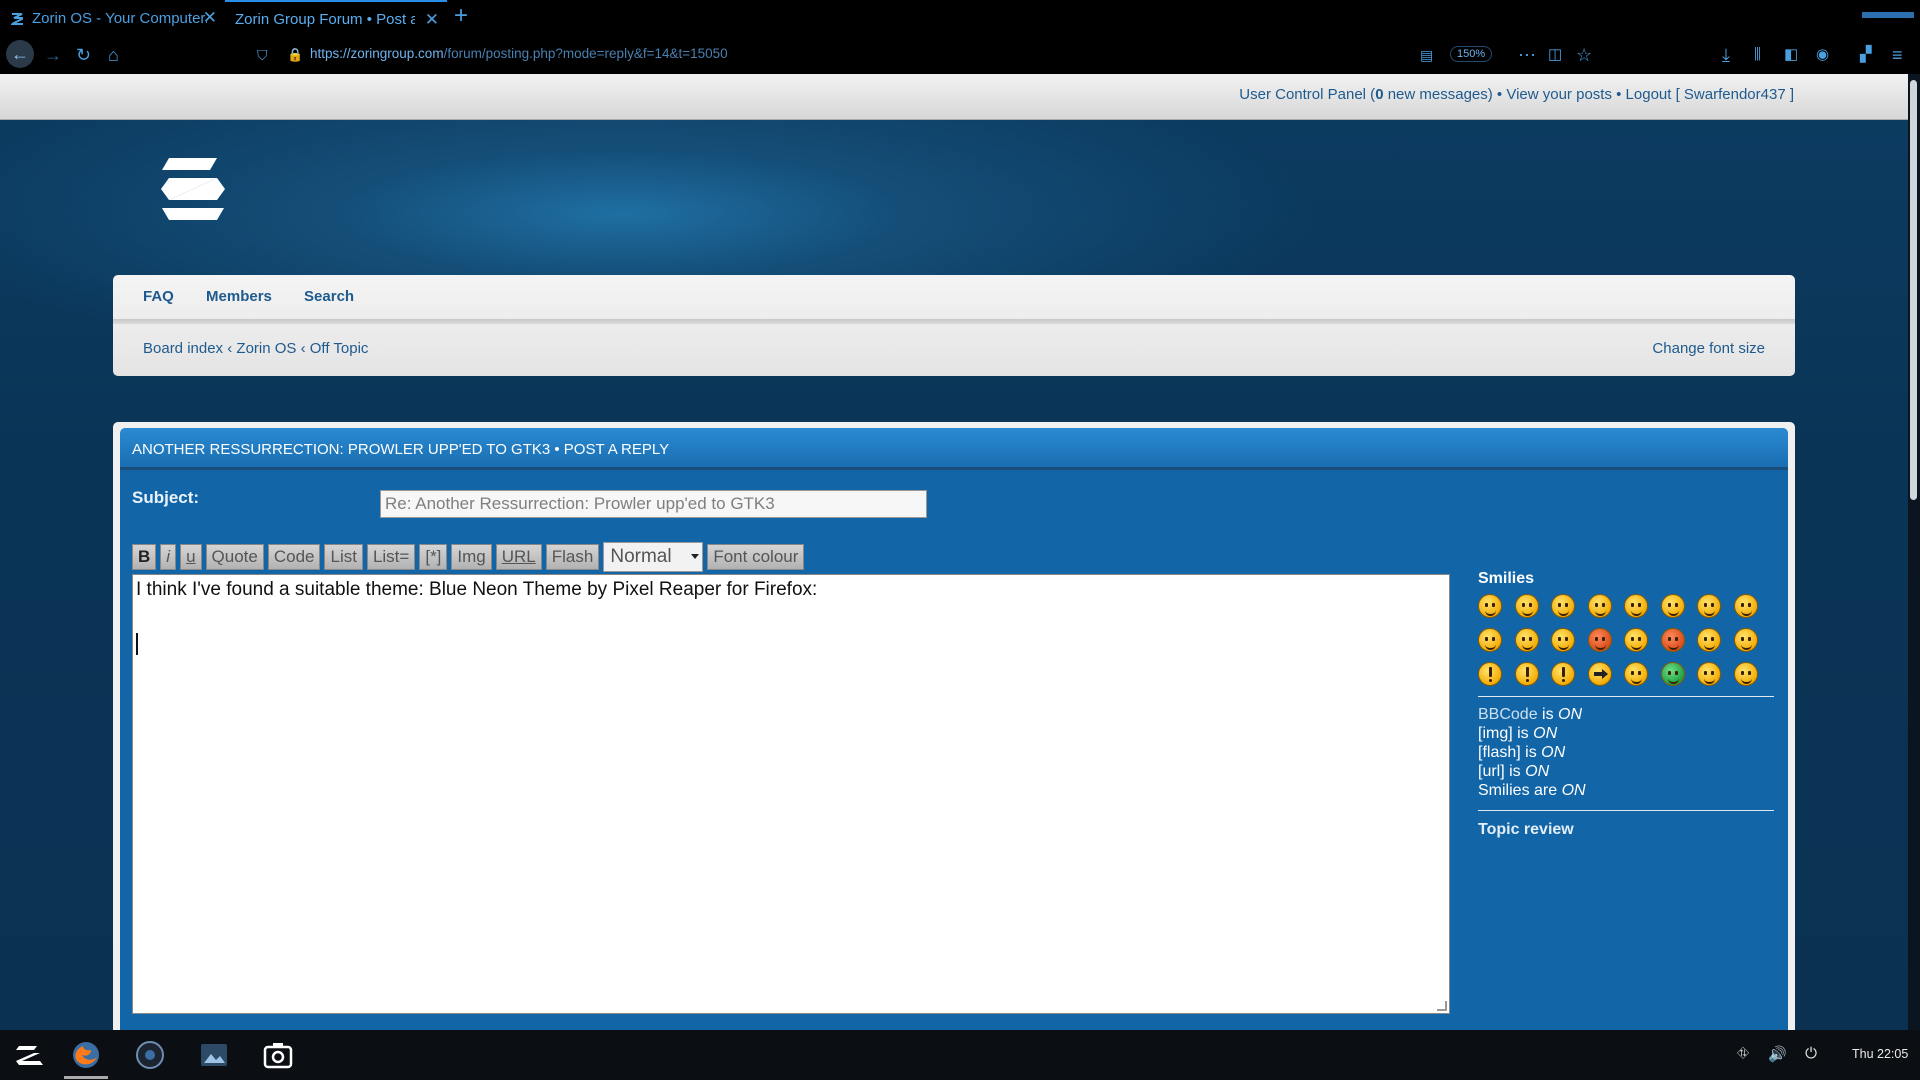 This screenshot has width=1920, height=1080. I want to click on crying-smiley-icon, so click(1636, 640).